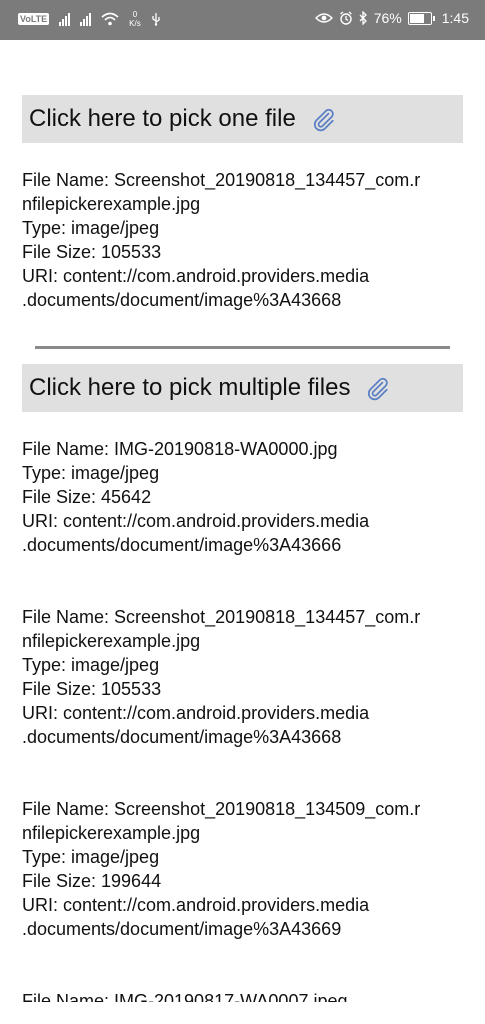 This screenshot has width=485, height=1024. I want to click on file-uri-line-2: .documents/document/image%3A43666, so click(182, 545).